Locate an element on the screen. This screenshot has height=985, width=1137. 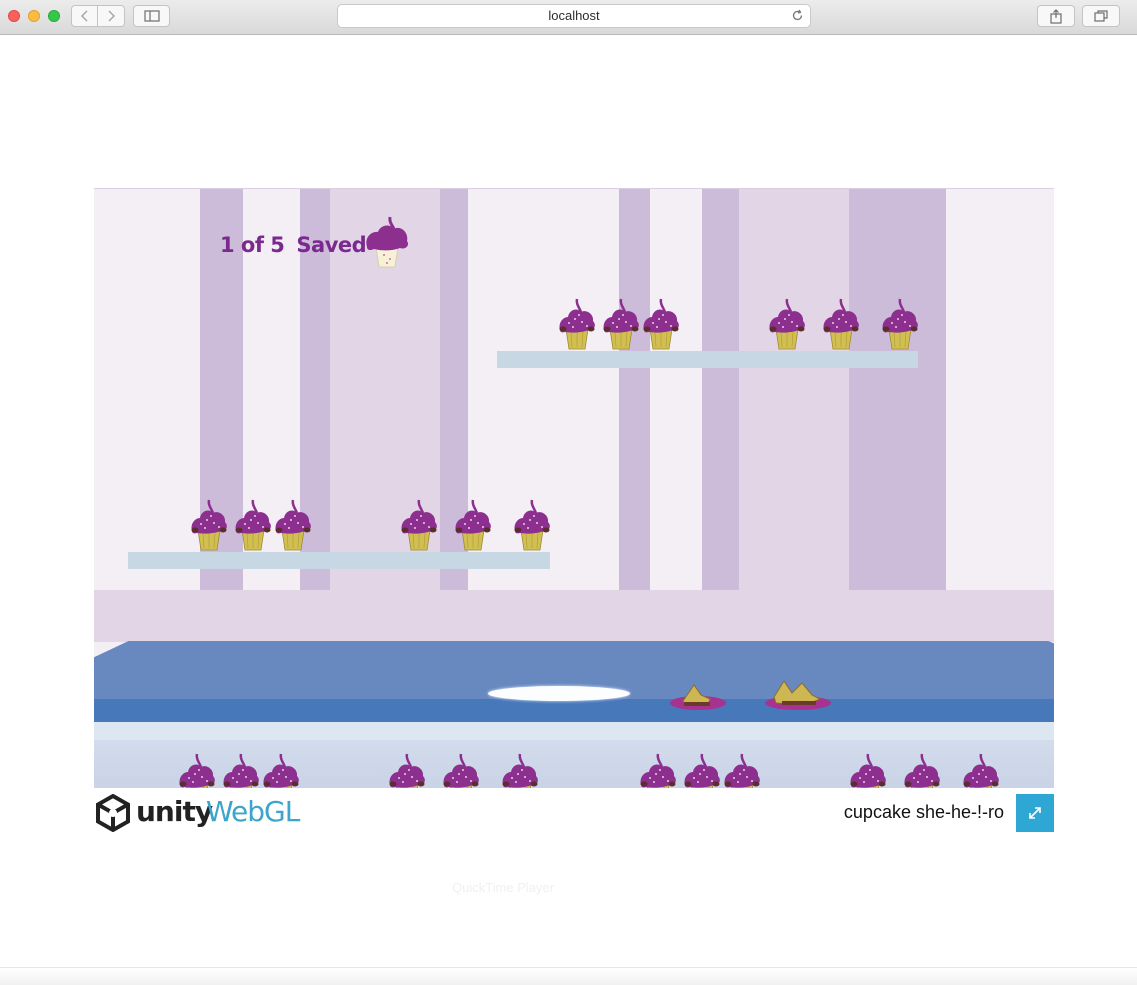
unity-footer: unity WebGL cupcake she-he-!-ro is located at coordinates (574, 812).